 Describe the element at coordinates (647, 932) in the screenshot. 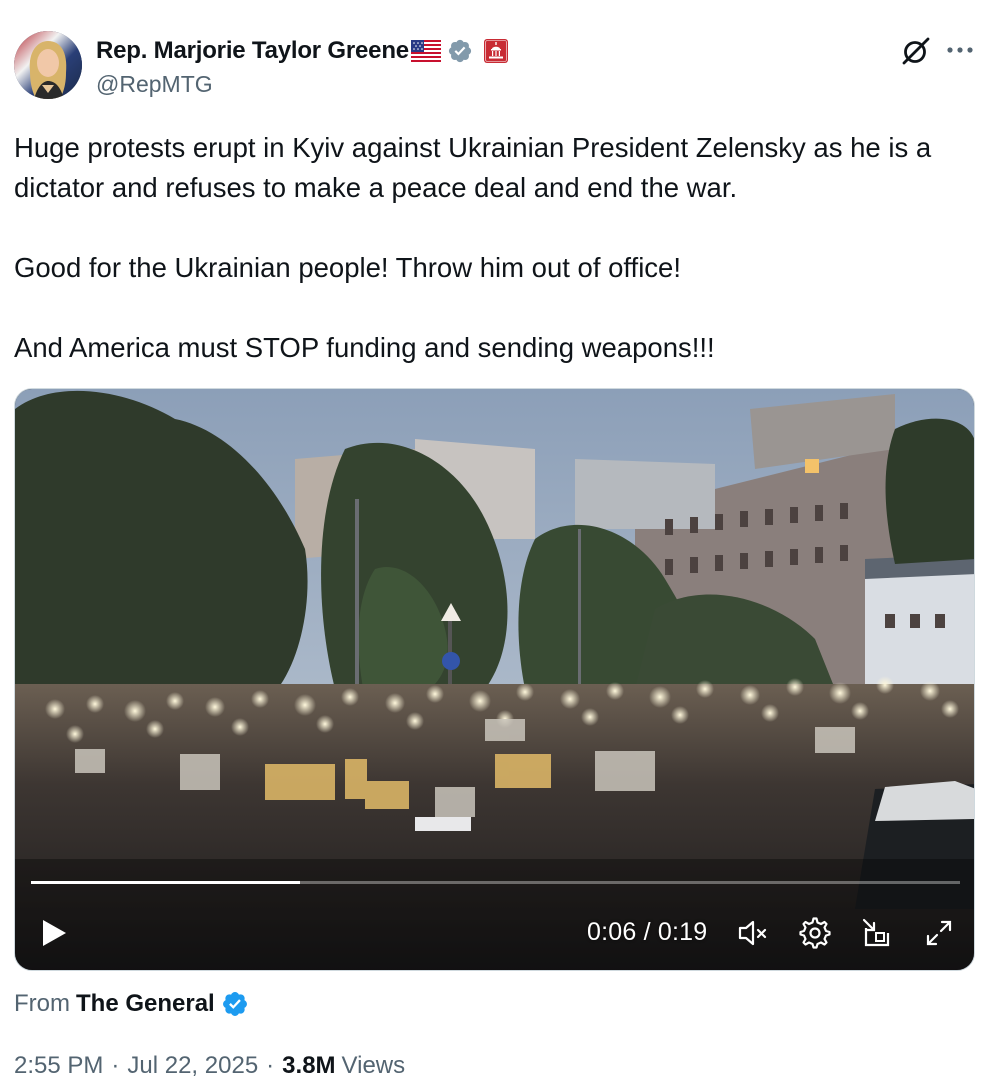

I see `video-time: 0:06 / 0:19` at that location.